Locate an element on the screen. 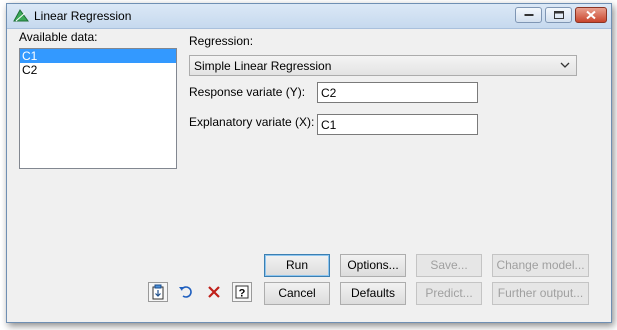 The height and width of the screenshot is (330, 617). maximize-button is located at coordinates (558, 15).